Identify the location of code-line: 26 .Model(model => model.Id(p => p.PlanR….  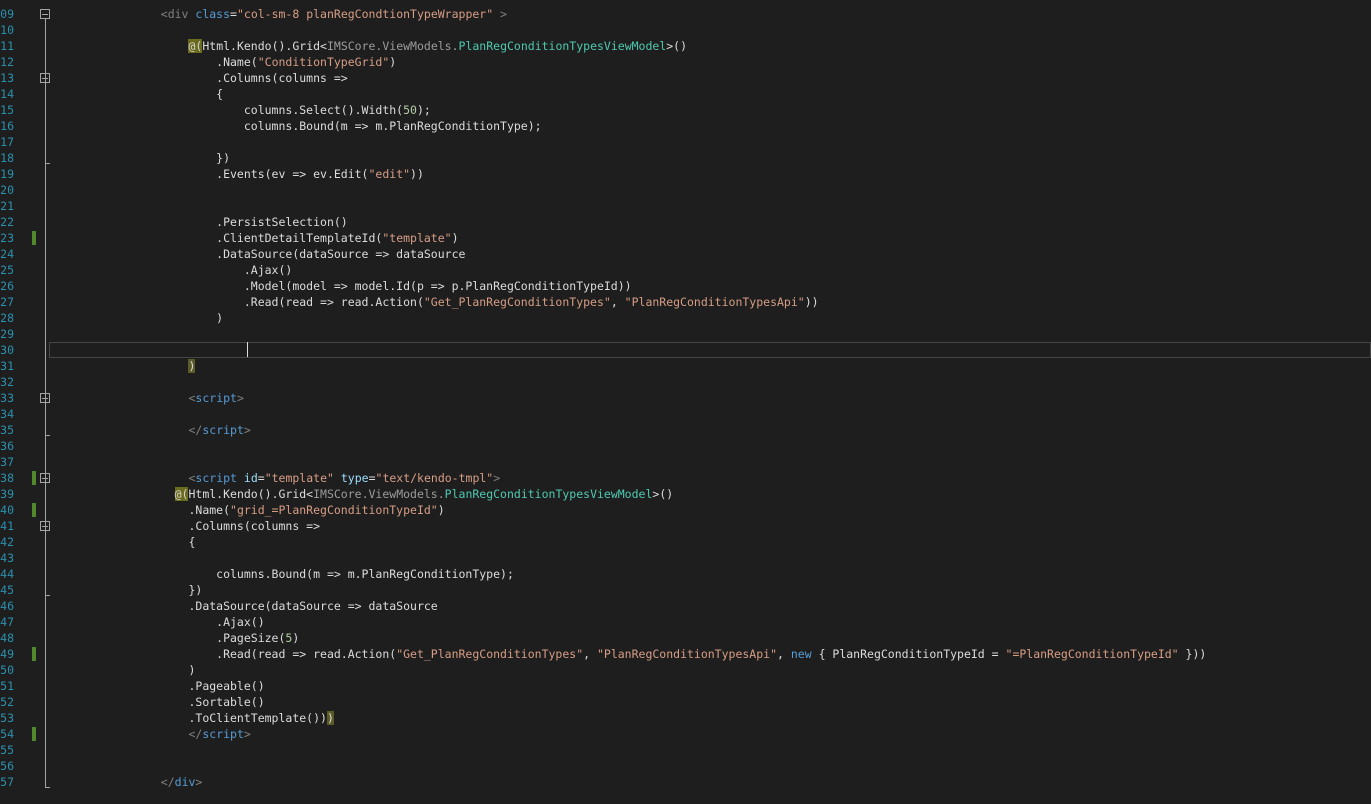
(685, 286).